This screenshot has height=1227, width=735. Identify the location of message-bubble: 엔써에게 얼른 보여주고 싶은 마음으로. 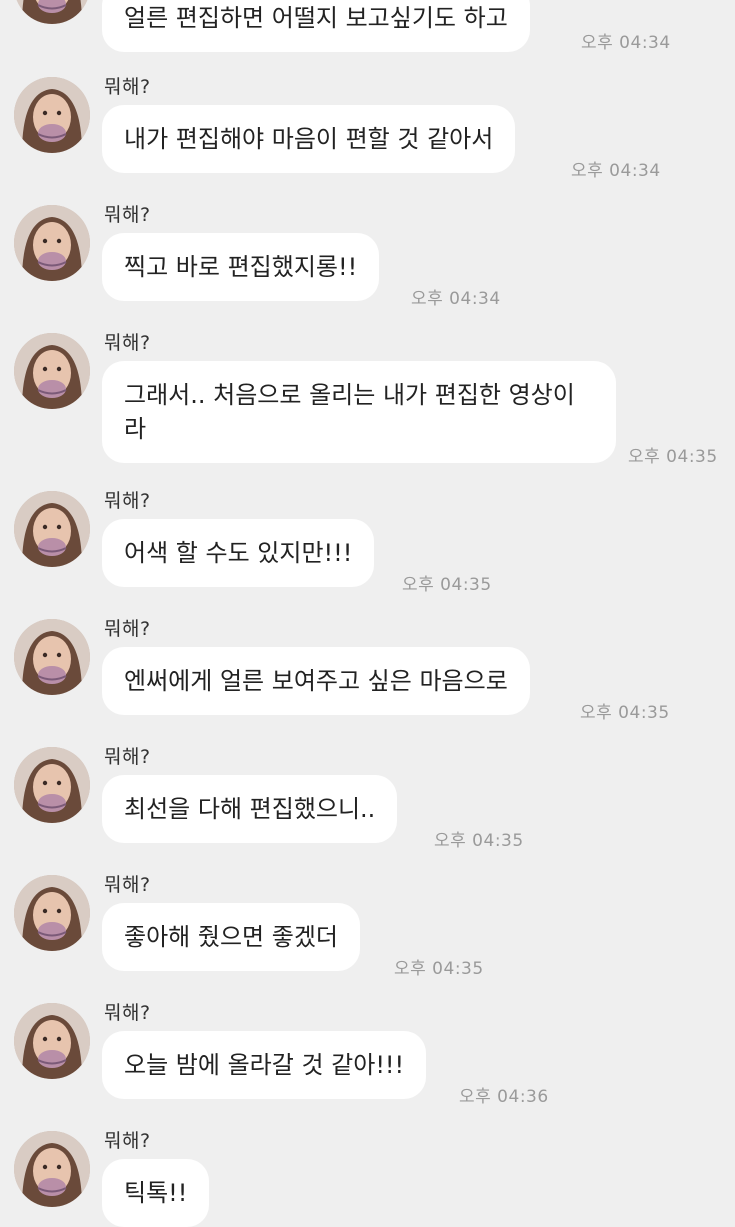
(316, 681).